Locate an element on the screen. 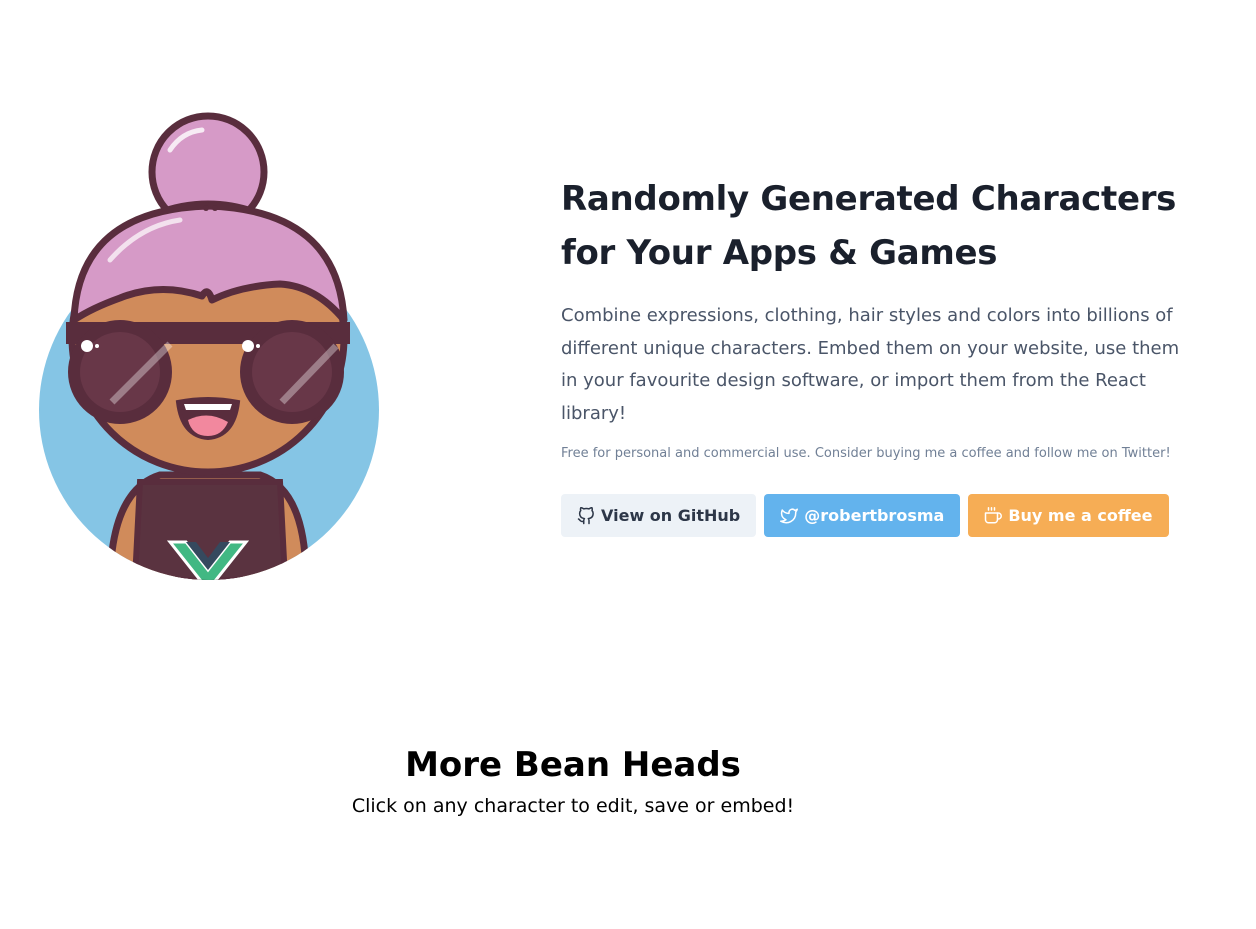 The height and width of the screenshot is (929, 1256). coffee-icon is located at coordinates (993, 515).